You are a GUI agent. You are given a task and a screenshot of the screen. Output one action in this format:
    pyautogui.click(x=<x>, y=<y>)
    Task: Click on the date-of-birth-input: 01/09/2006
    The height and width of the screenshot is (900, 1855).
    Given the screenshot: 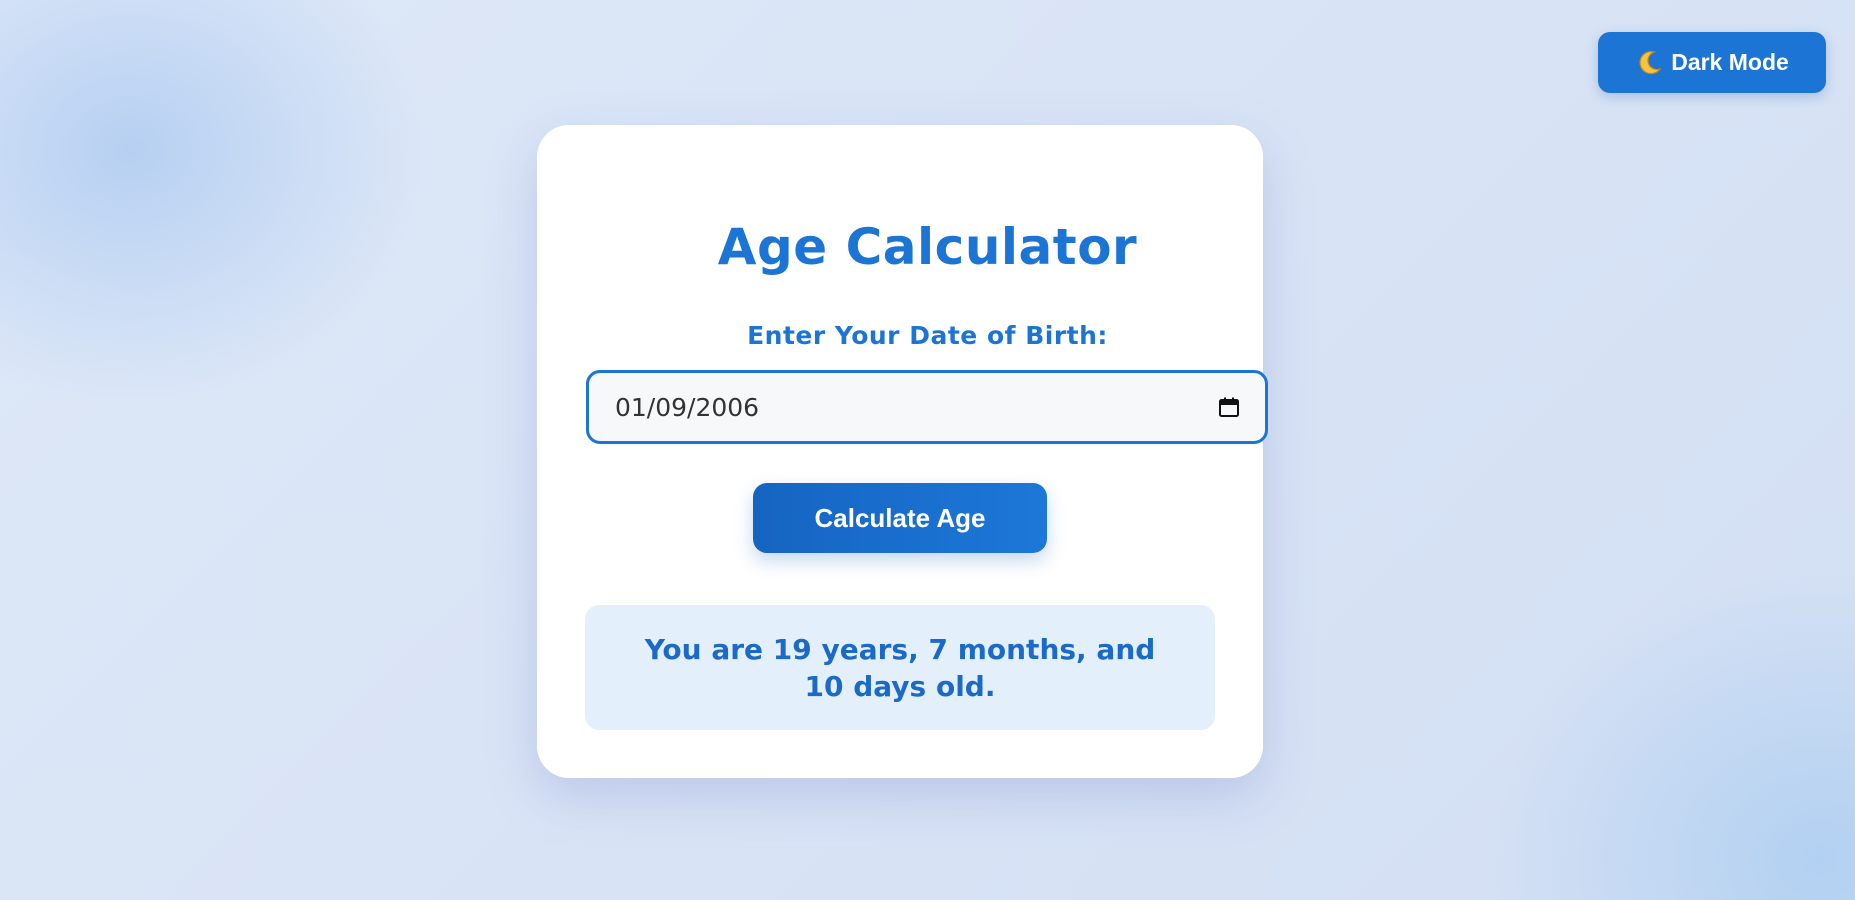 What is the action you would take?
    pyautogui.click(x=927, y=407)
    